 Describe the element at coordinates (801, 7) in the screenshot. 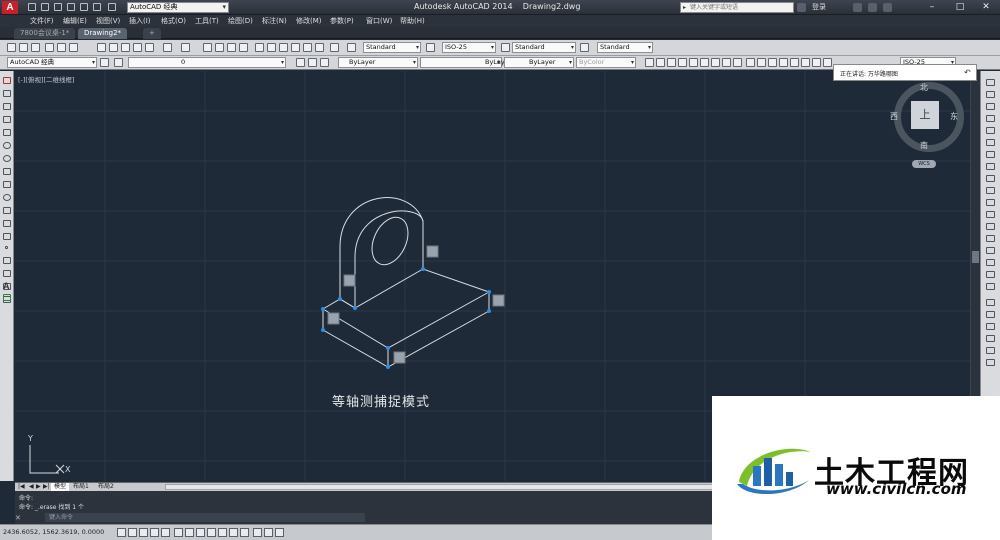

I see `binoculars-icon` at that location.